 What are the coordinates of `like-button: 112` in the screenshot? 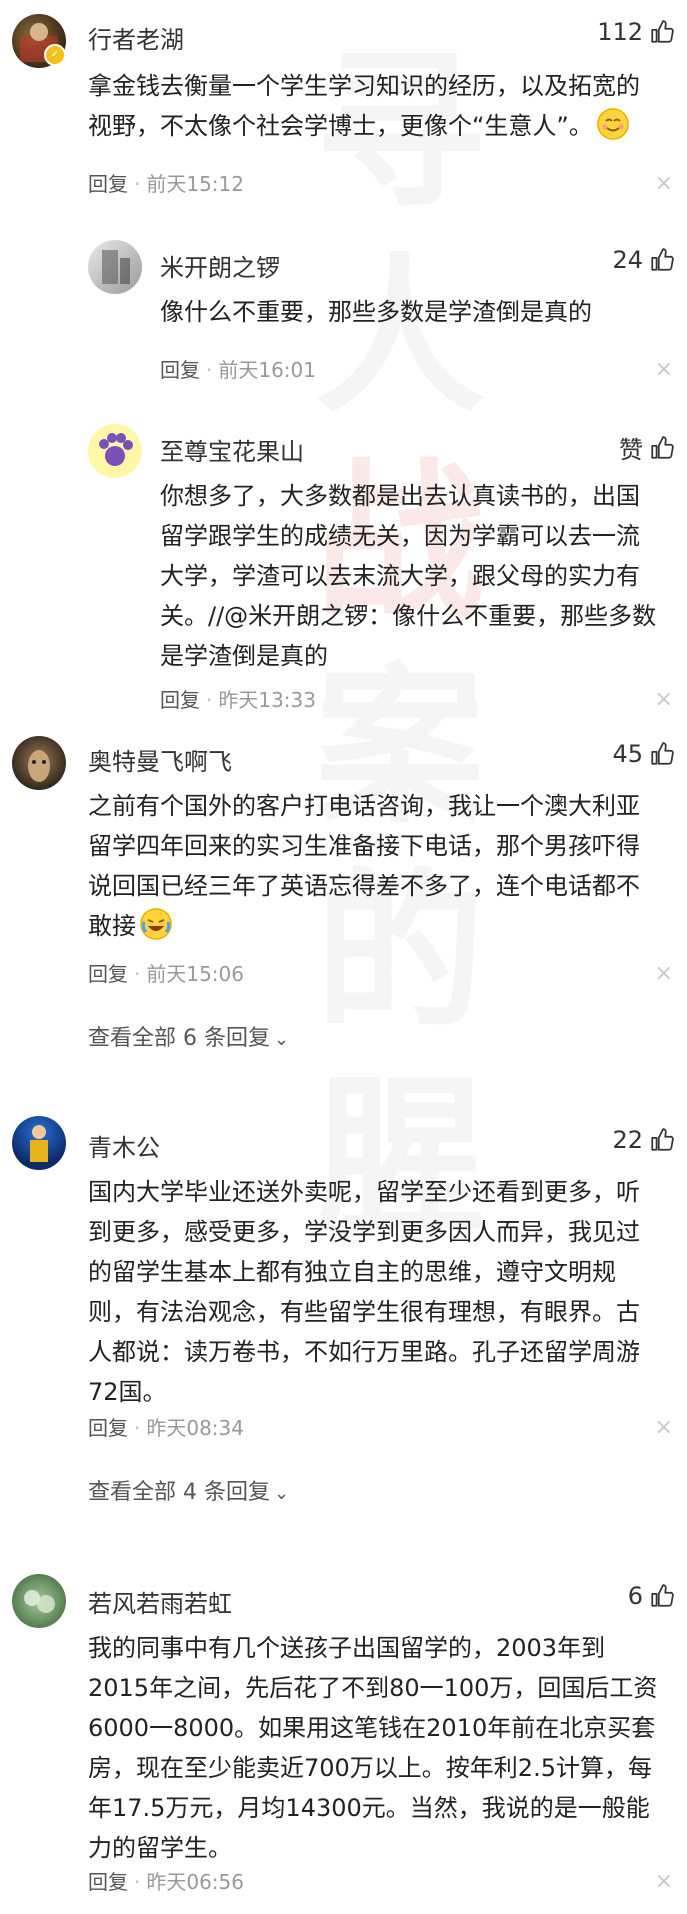 It's located at (636, 32).